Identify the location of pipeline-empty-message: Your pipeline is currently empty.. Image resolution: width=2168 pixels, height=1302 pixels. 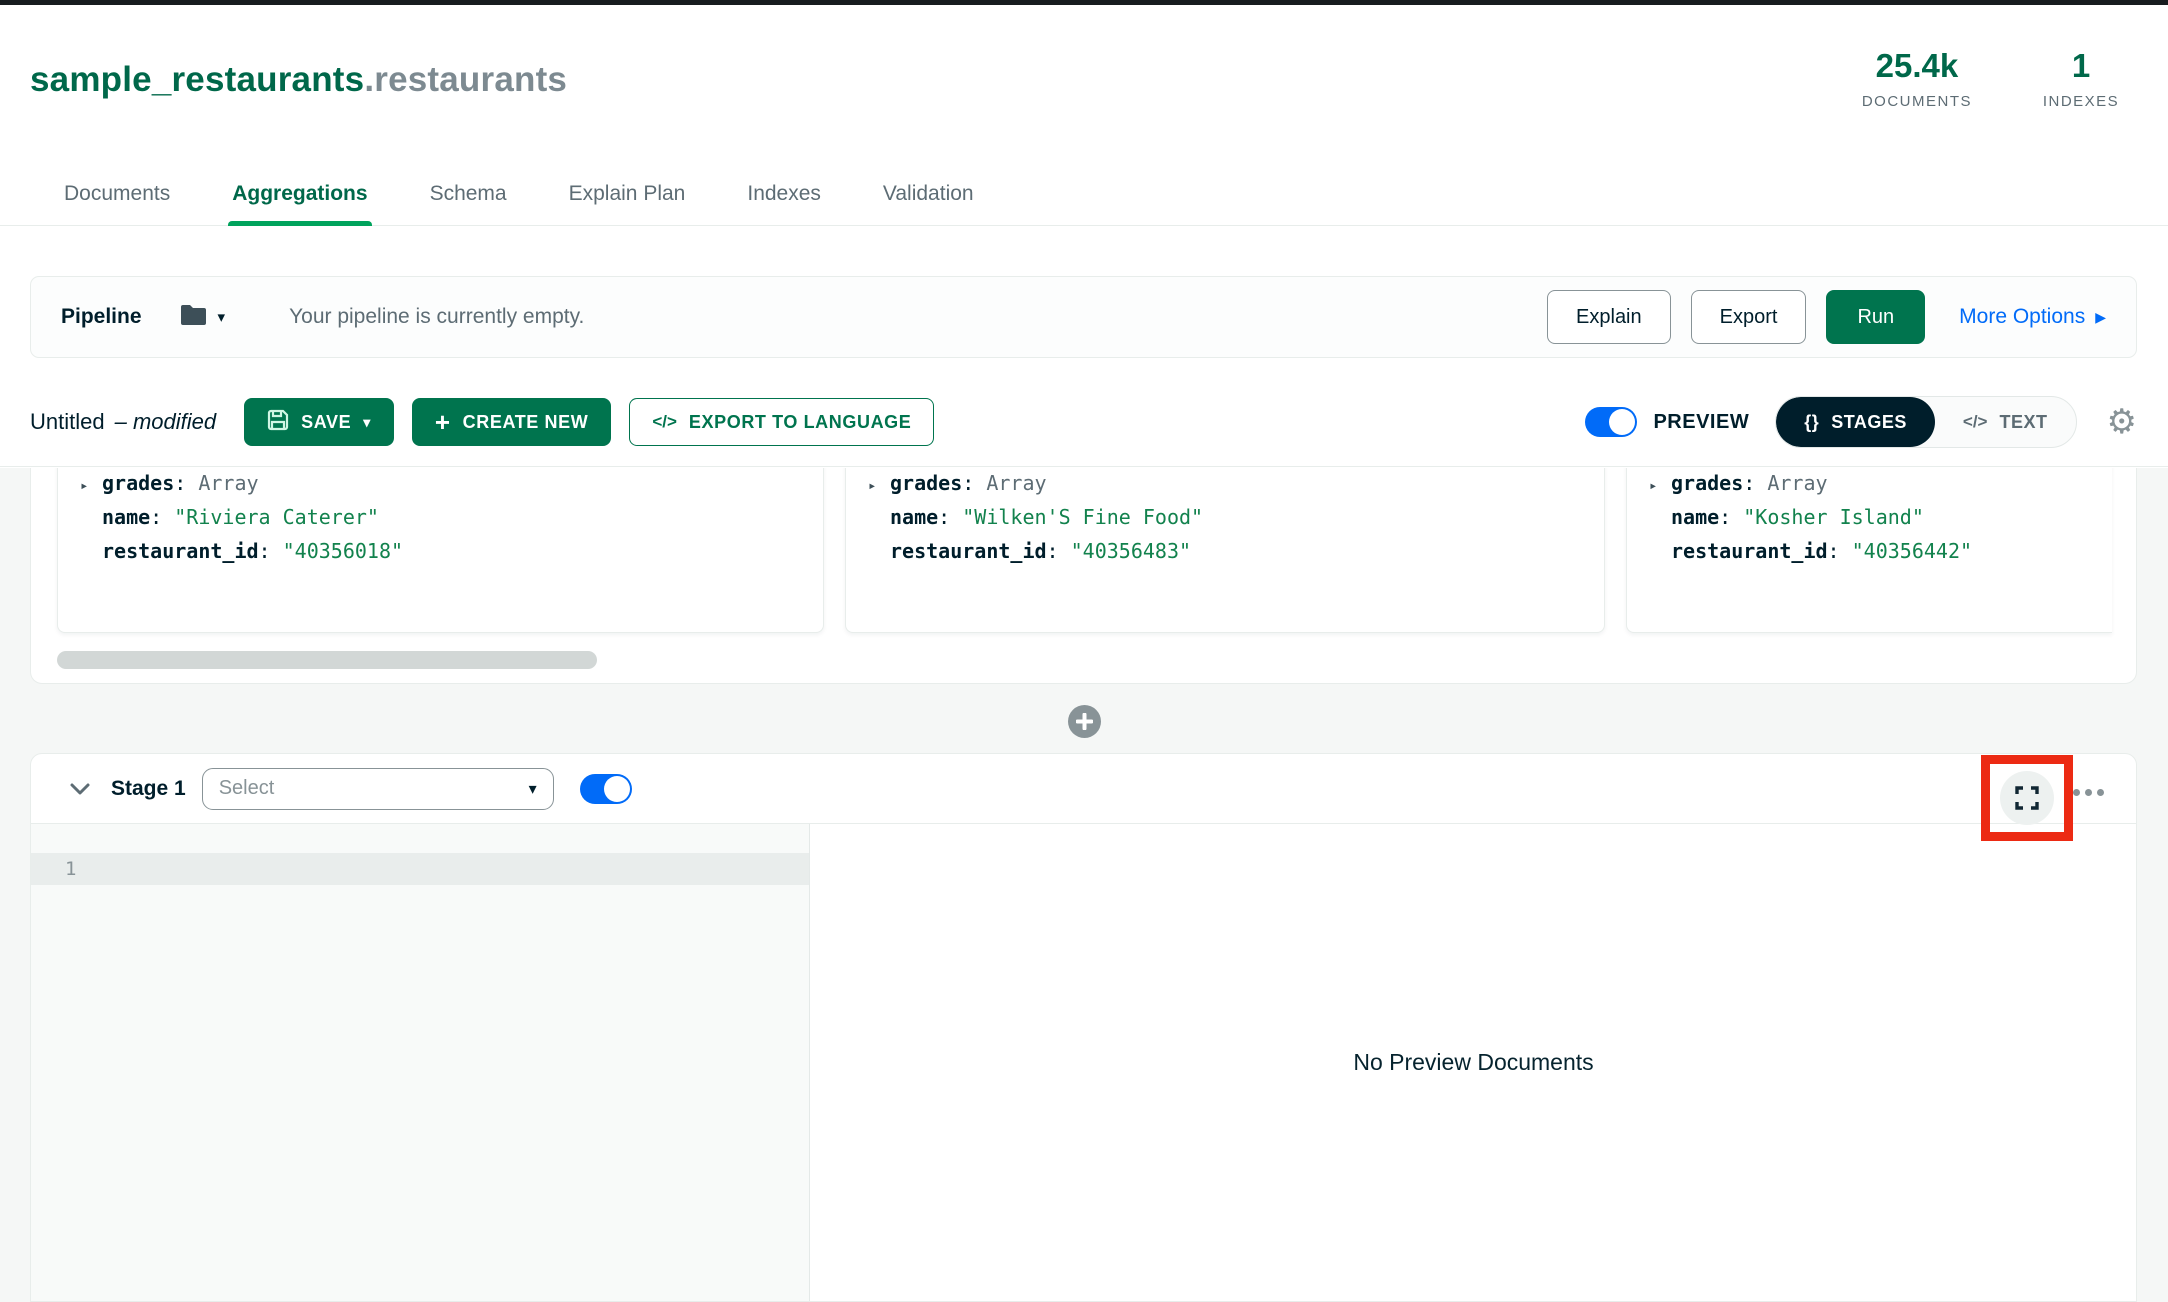
(437, 316).